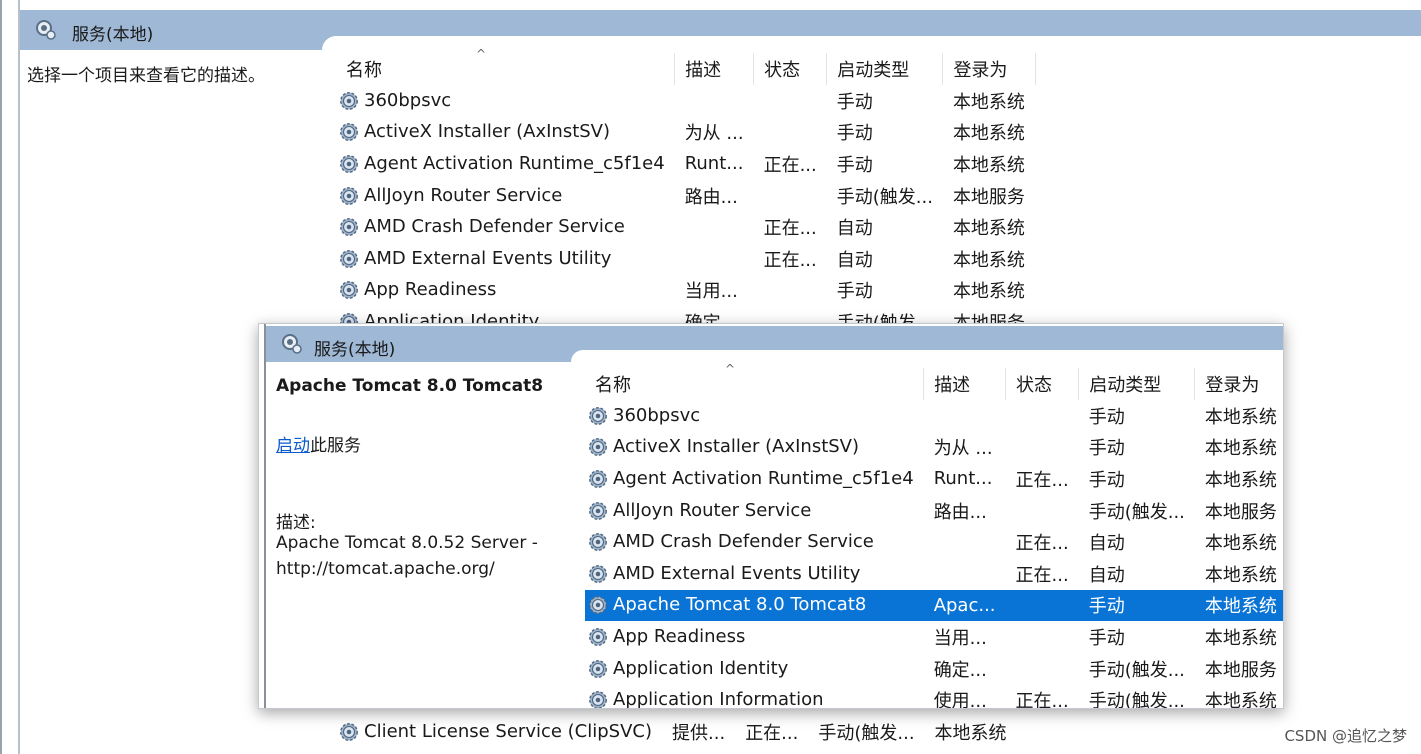  I want to click on description-line-2: http://tomcat.apache.org/, so click(385, 569).